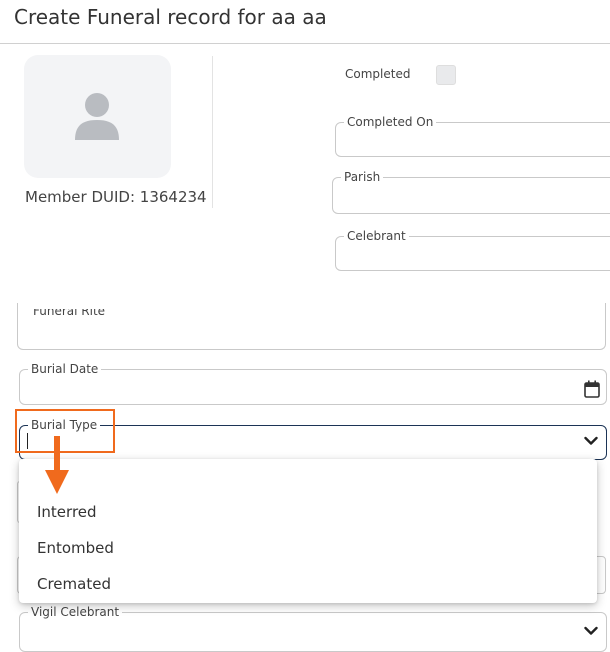 This screenshot has width=610, height=652. I want to click on option-interred: Interred, so click(67, 512).